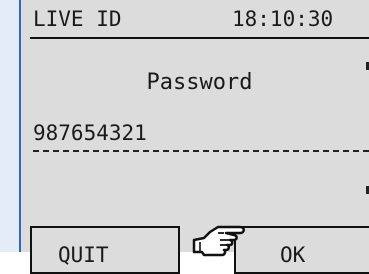 The width and height of the screenshot is (369, 274). I want to click on pointing-hand-icon, so click(218, 241).